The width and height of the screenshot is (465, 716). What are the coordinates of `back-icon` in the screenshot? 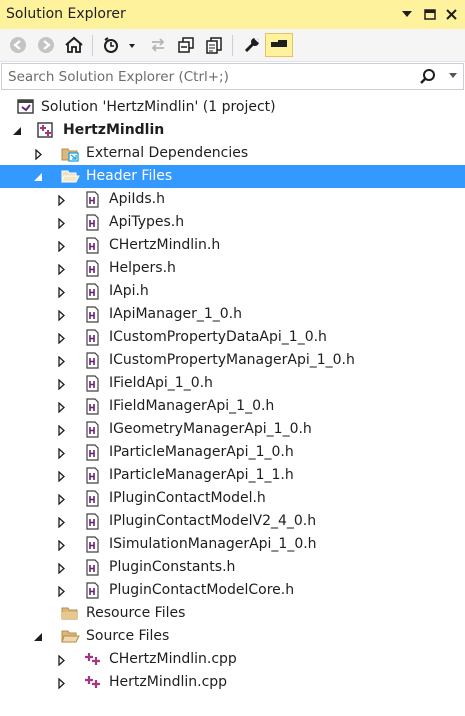 It's located at (18, 45).